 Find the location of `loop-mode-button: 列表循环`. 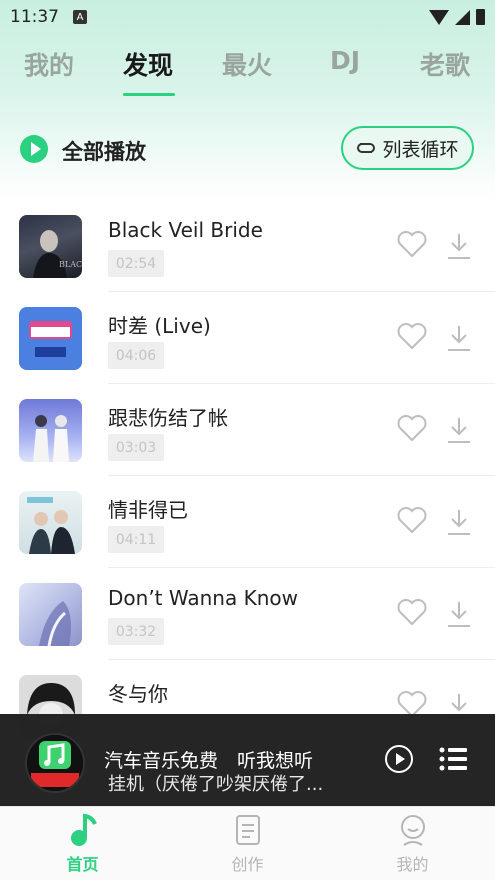

loop-mode-button: 列表循环 is located at coordinates (407, 148).